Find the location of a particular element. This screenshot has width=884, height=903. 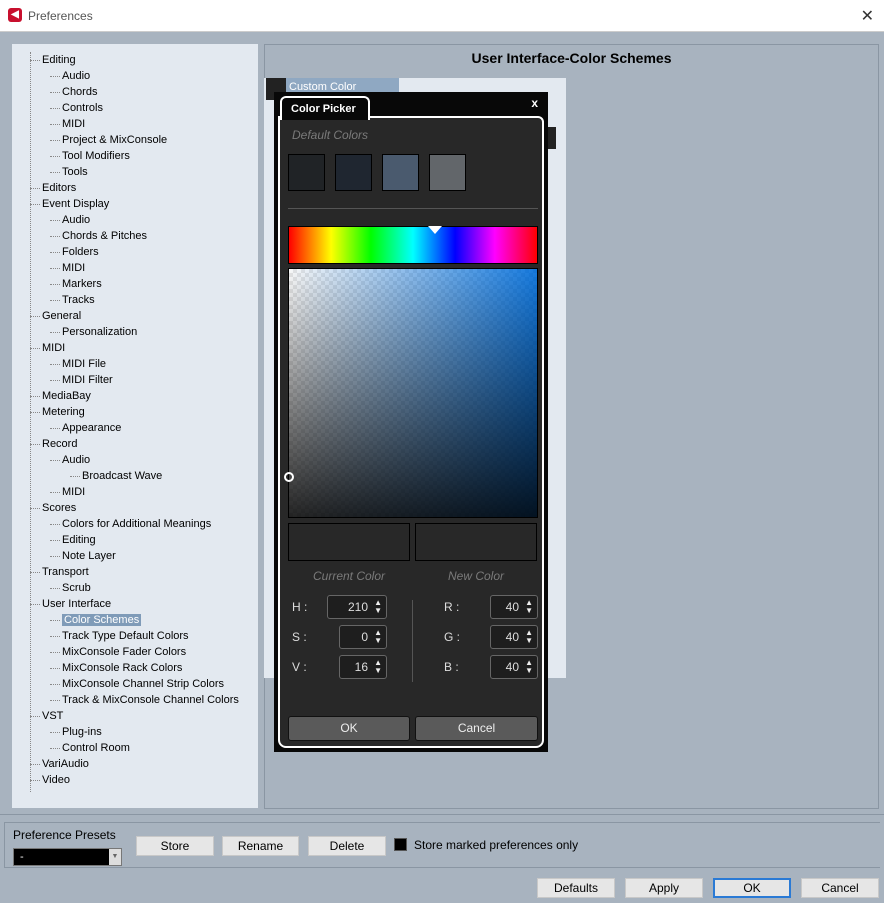

tree-item: MixConsole Rack Colors is located at coordinates (116, 668).